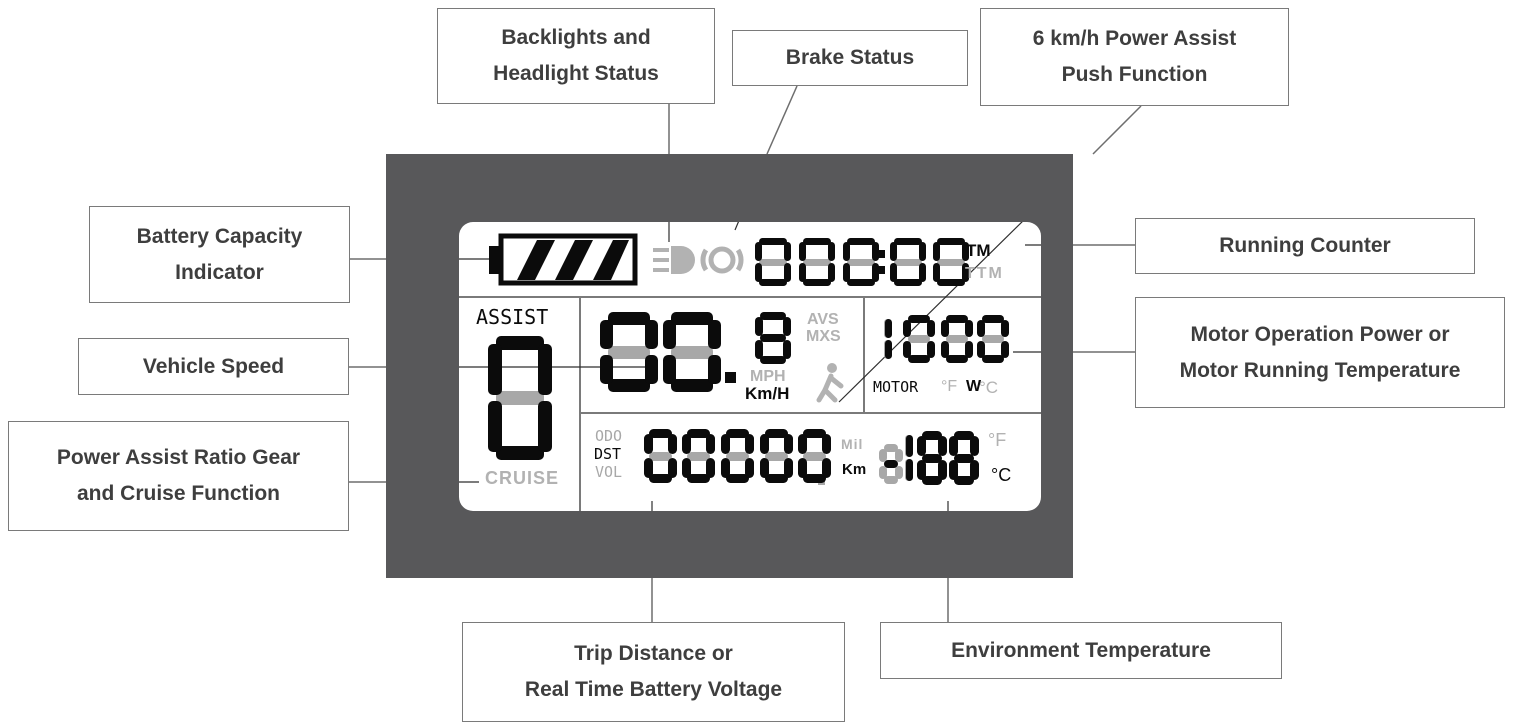  Describe the element at coordinates (823, 336) in the screenshot. I see `mxs-label: MXS` at that location.